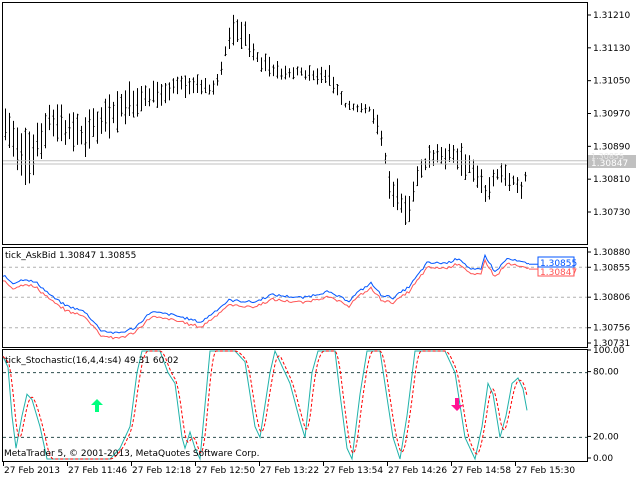 This screenshot has height=484, width=640. What do you see at coordinates (611, 298) in the screenshot?
I see `askbid-axis-label: 1.30806` at bounding box center [611, 298].